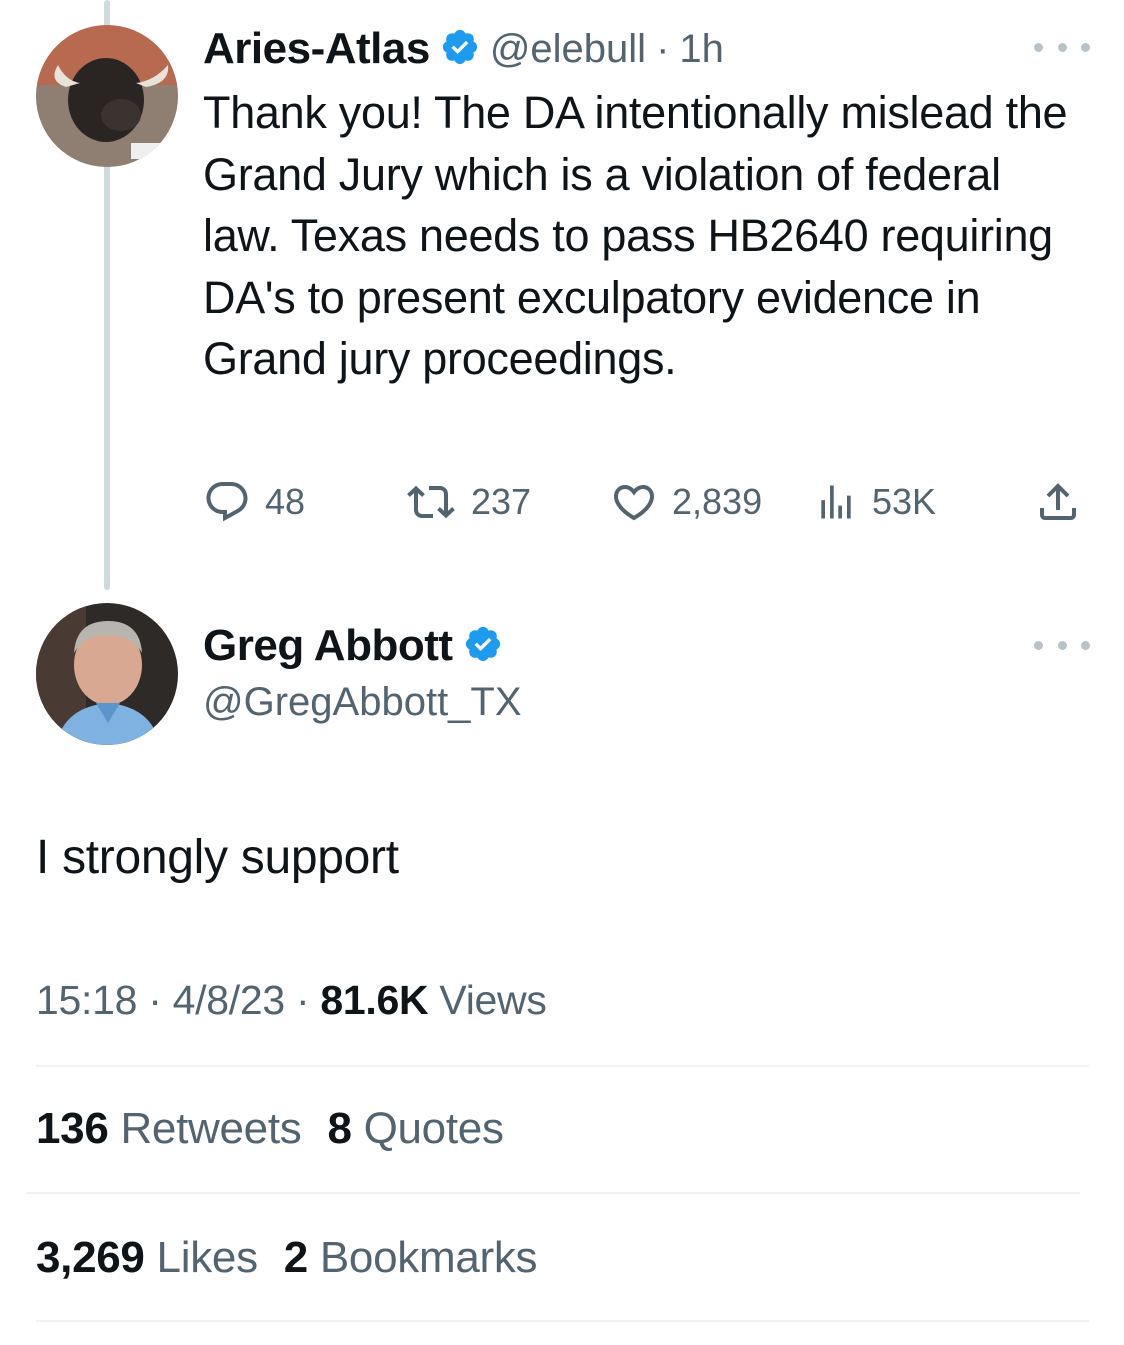 Image resolution: width=1124 pixels, height=1345 pixels. I want to click on views-label: Views, so click(493, 1000).